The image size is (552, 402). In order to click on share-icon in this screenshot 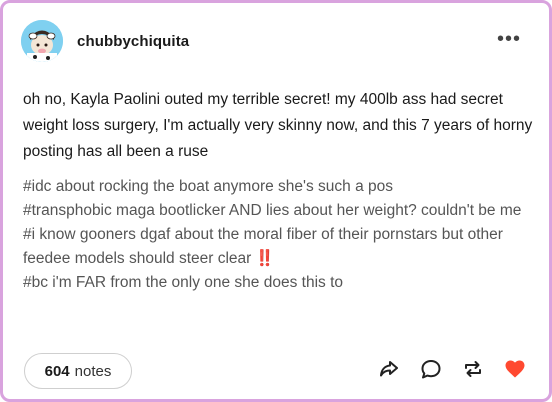, I will do `click(389, 369)`.